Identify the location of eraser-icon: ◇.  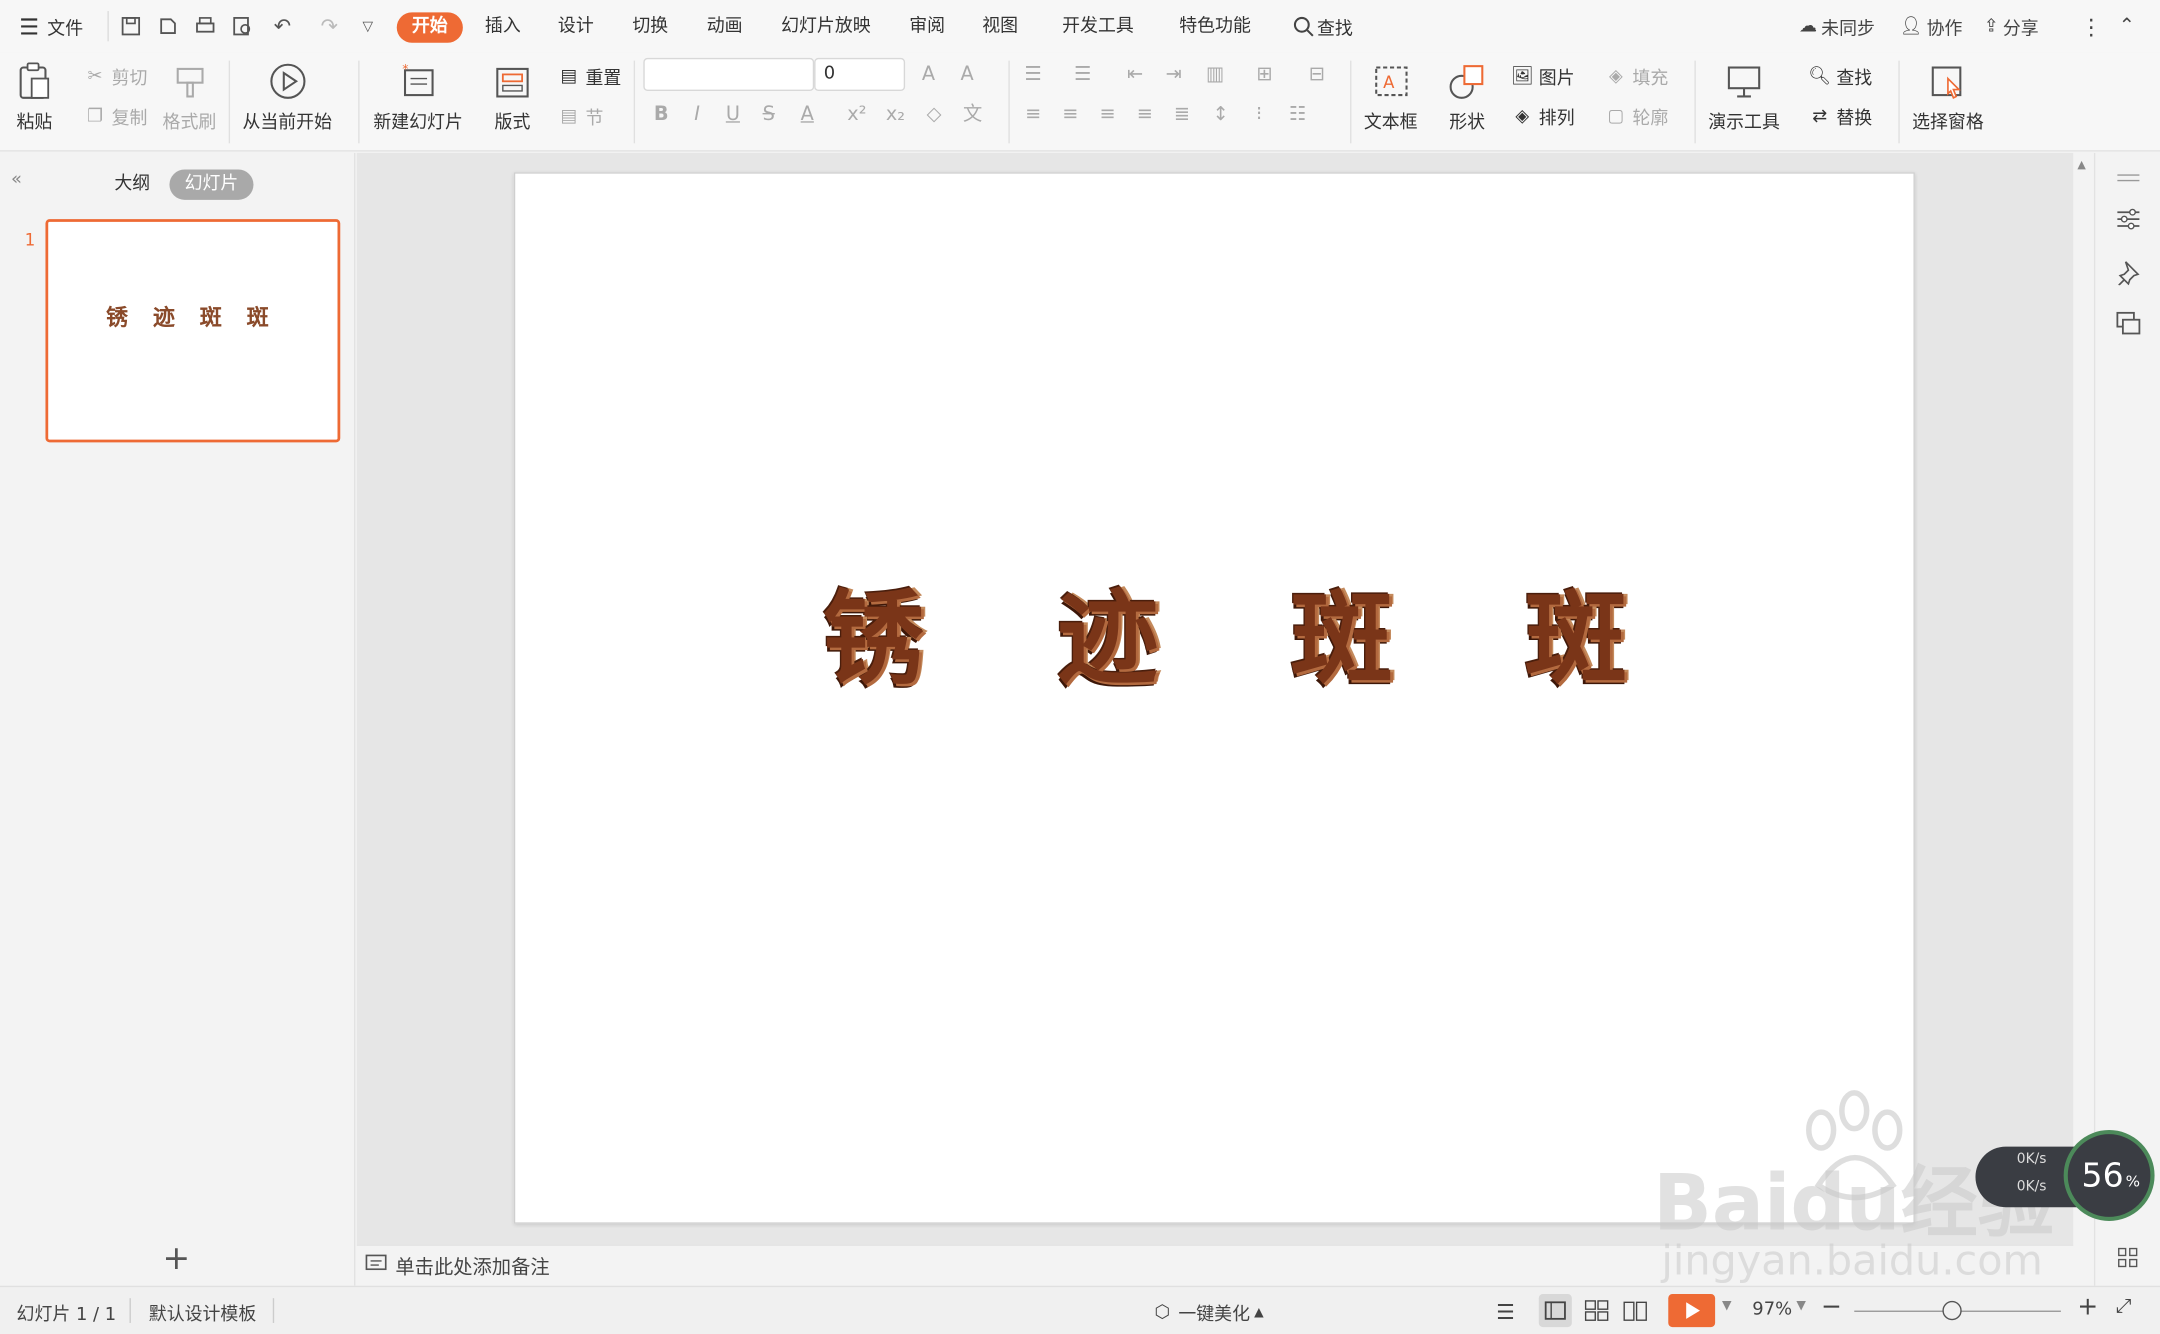
(934, 115).